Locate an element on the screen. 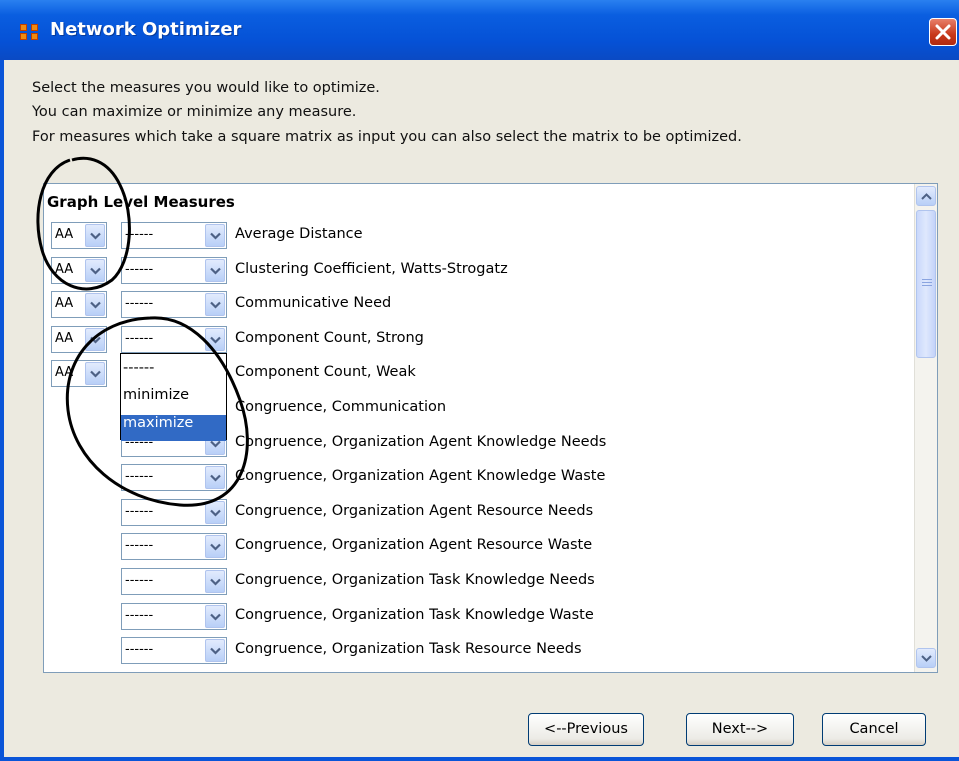  title-bar: Network Optimizer is located at coordinates (479, 30).